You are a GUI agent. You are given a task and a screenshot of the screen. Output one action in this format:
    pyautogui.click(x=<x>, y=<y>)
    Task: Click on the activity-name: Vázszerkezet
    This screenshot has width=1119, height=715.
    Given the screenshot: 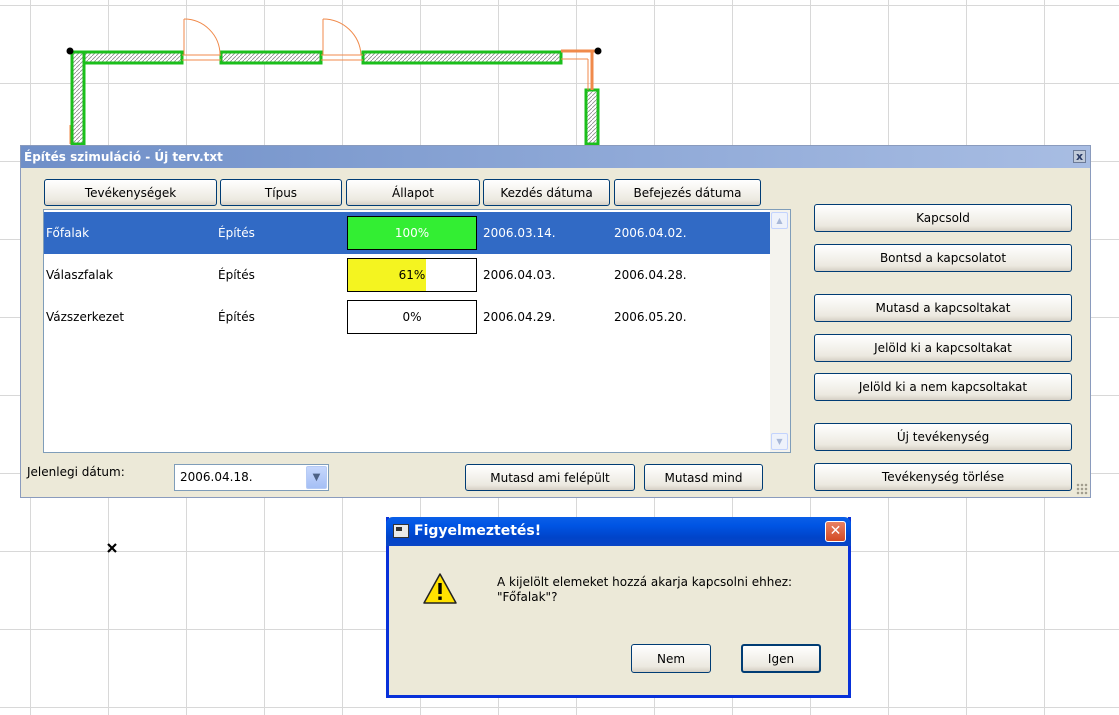 What is the action you would take?
    pyautogui.click(x=85, y=317)
    